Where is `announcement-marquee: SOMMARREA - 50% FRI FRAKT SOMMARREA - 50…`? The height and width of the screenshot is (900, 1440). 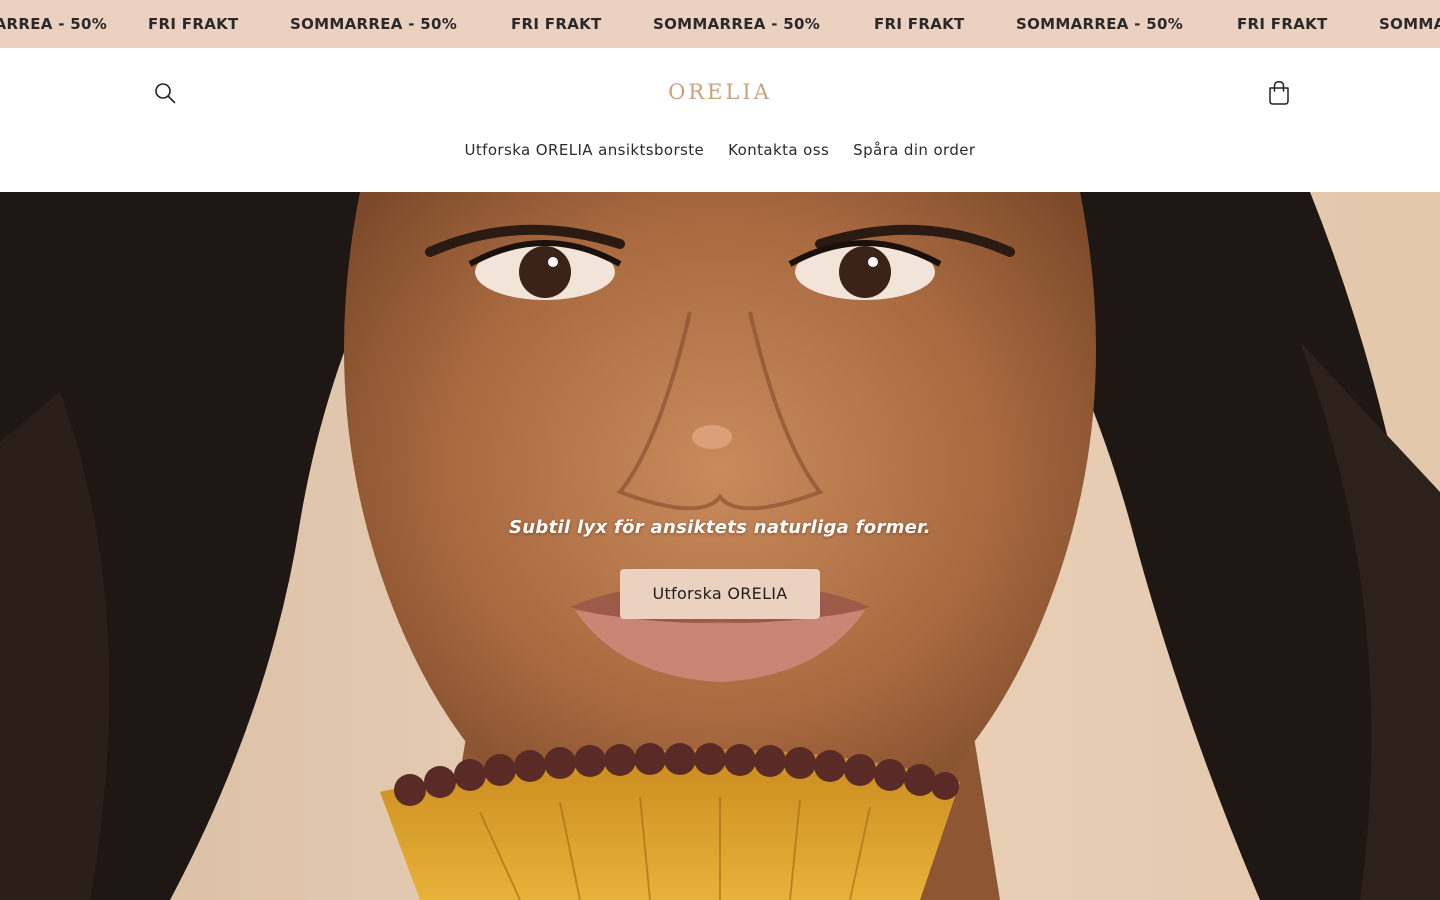 announcement-marquee: SOMMARREA - 50% FRI FRAKT SOMMARREA - 50… is located at coordinates (720, 24).